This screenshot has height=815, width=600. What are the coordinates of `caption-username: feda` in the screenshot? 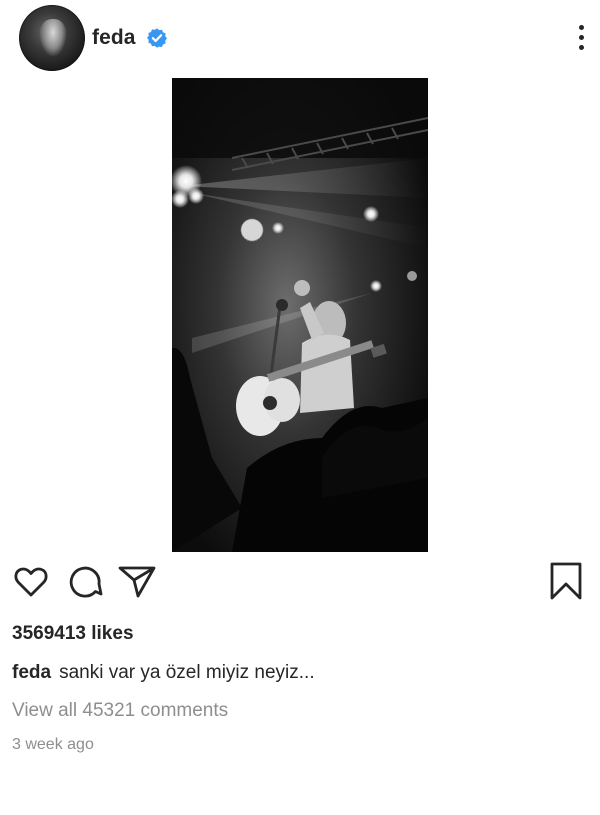 It's located at (31, 672).